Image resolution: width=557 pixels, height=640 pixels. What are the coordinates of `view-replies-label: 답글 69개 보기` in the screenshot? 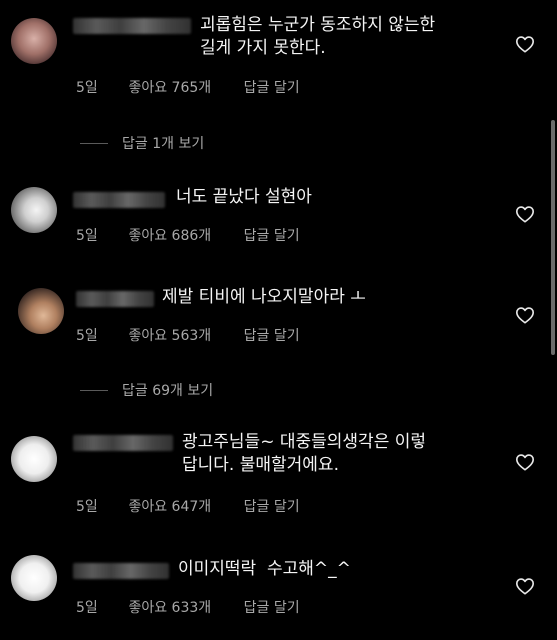 It's located at (168, 391).